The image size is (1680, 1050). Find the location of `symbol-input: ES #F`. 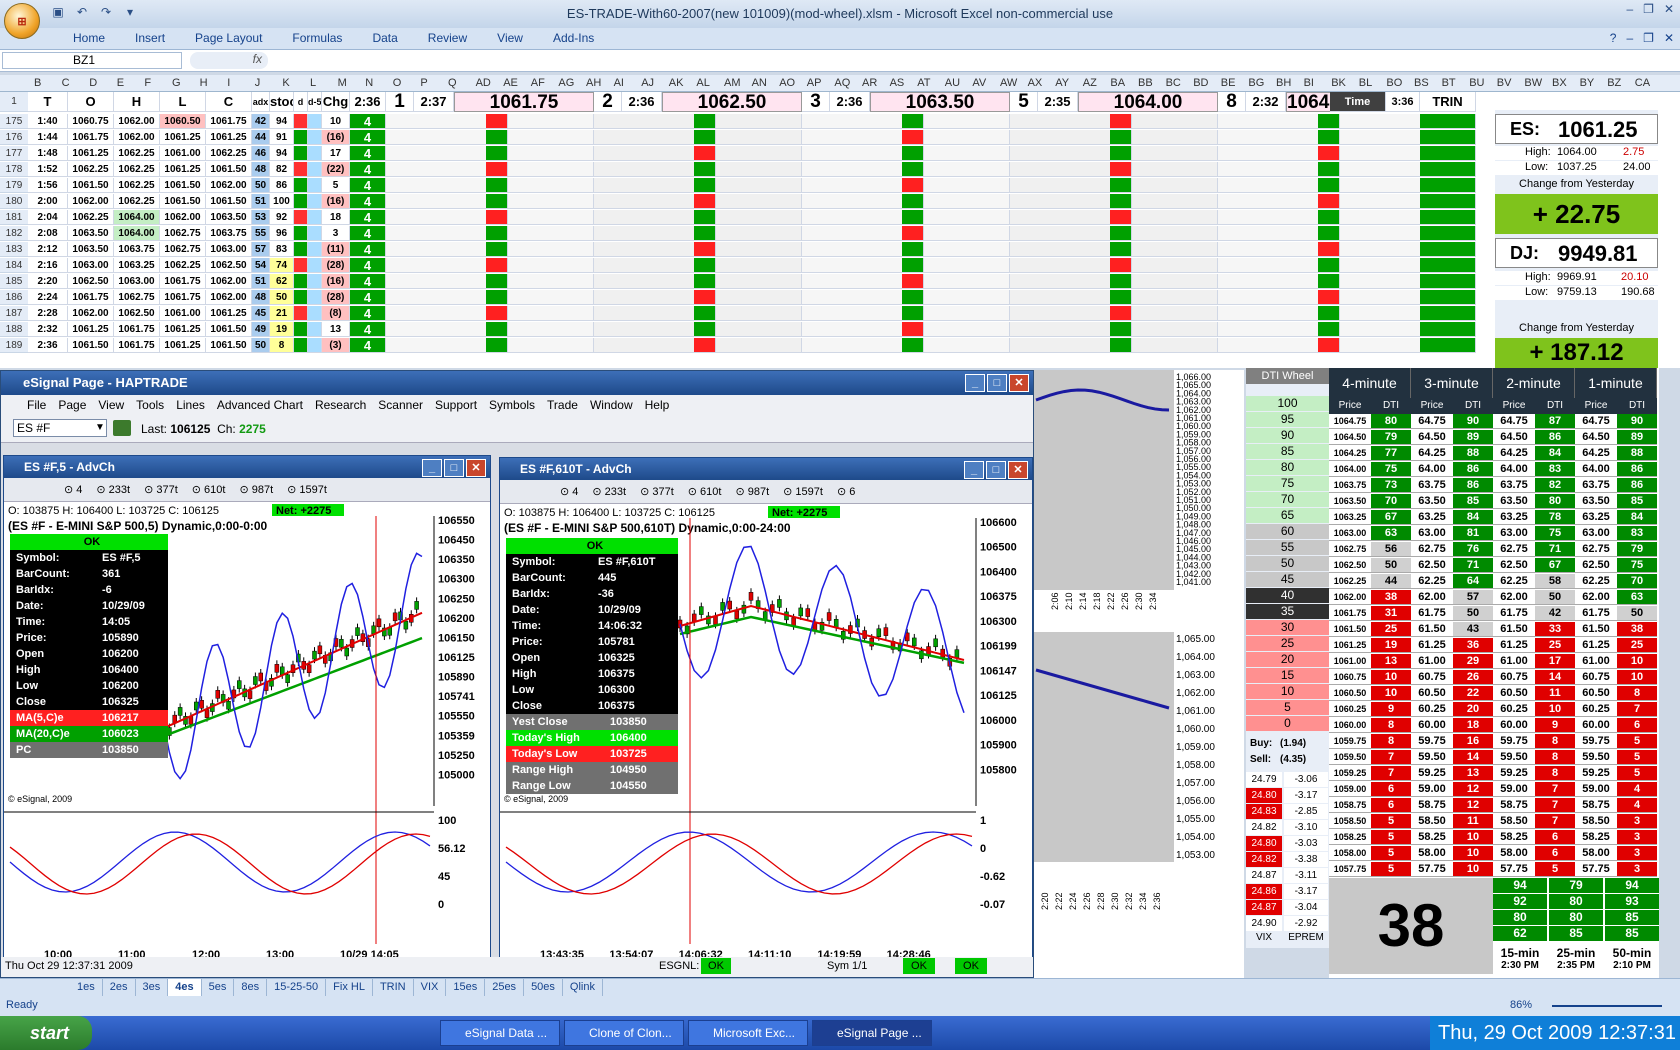

symbol-input: ES #F is located at coordinates (60, 428).